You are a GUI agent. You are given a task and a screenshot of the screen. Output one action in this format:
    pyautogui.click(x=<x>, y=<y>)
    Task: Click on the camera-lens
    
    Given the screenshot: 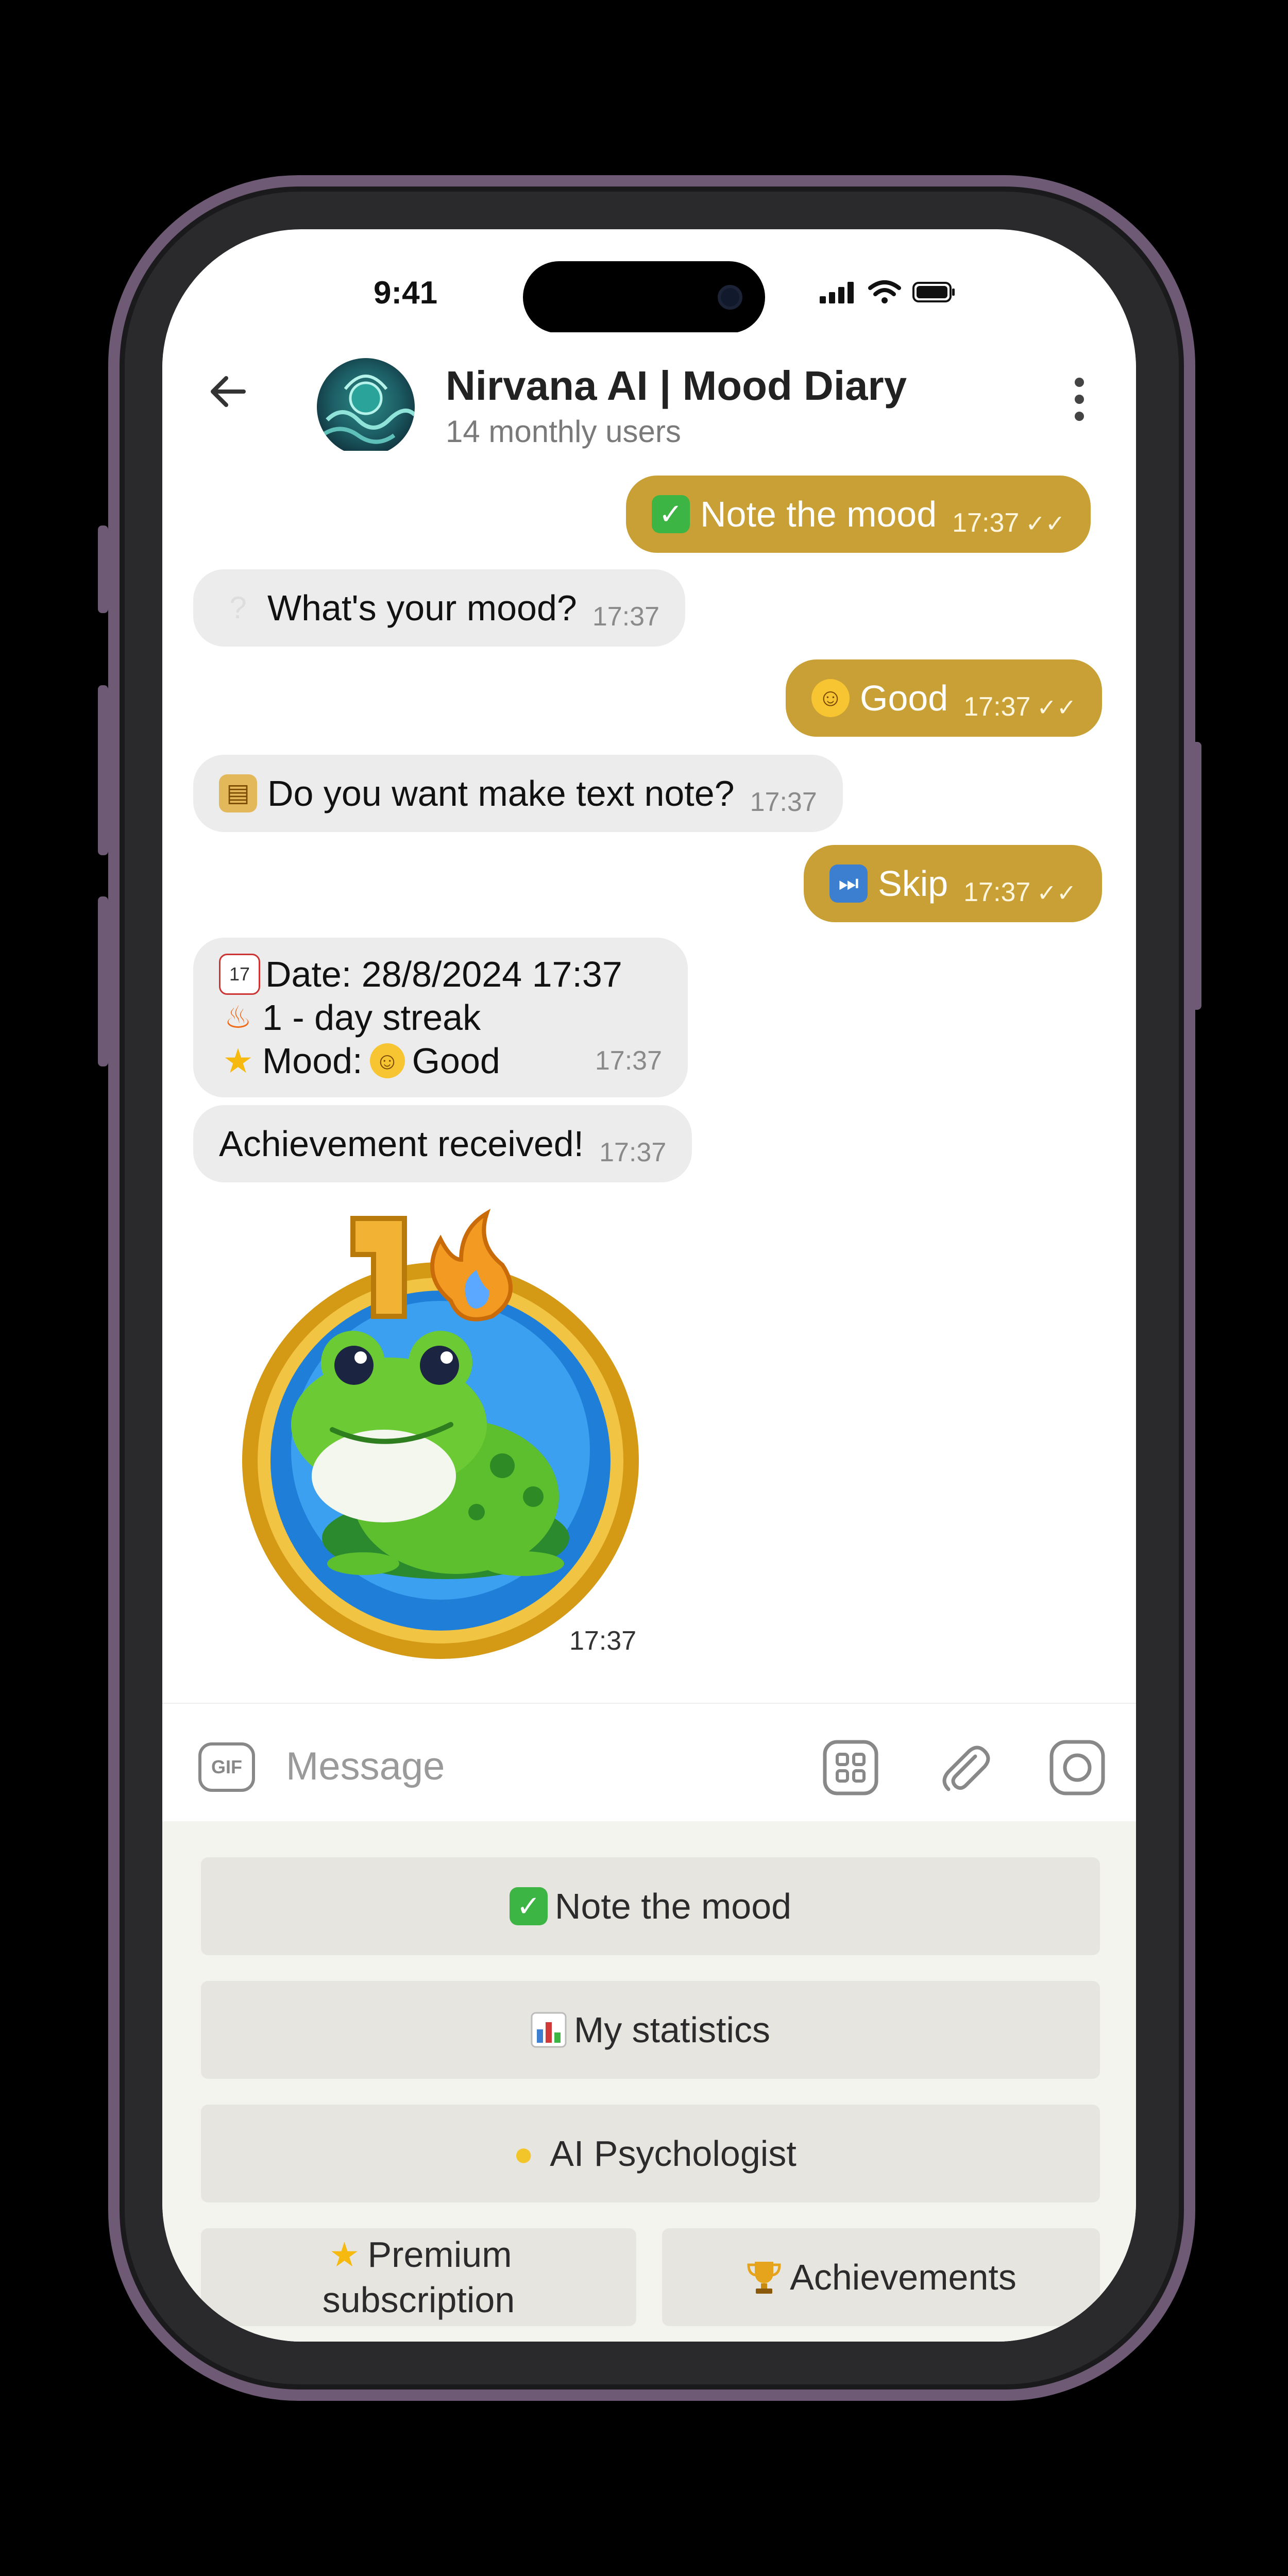 What is the action you would take?
    pyautogui.click(x=730, y=297)
    